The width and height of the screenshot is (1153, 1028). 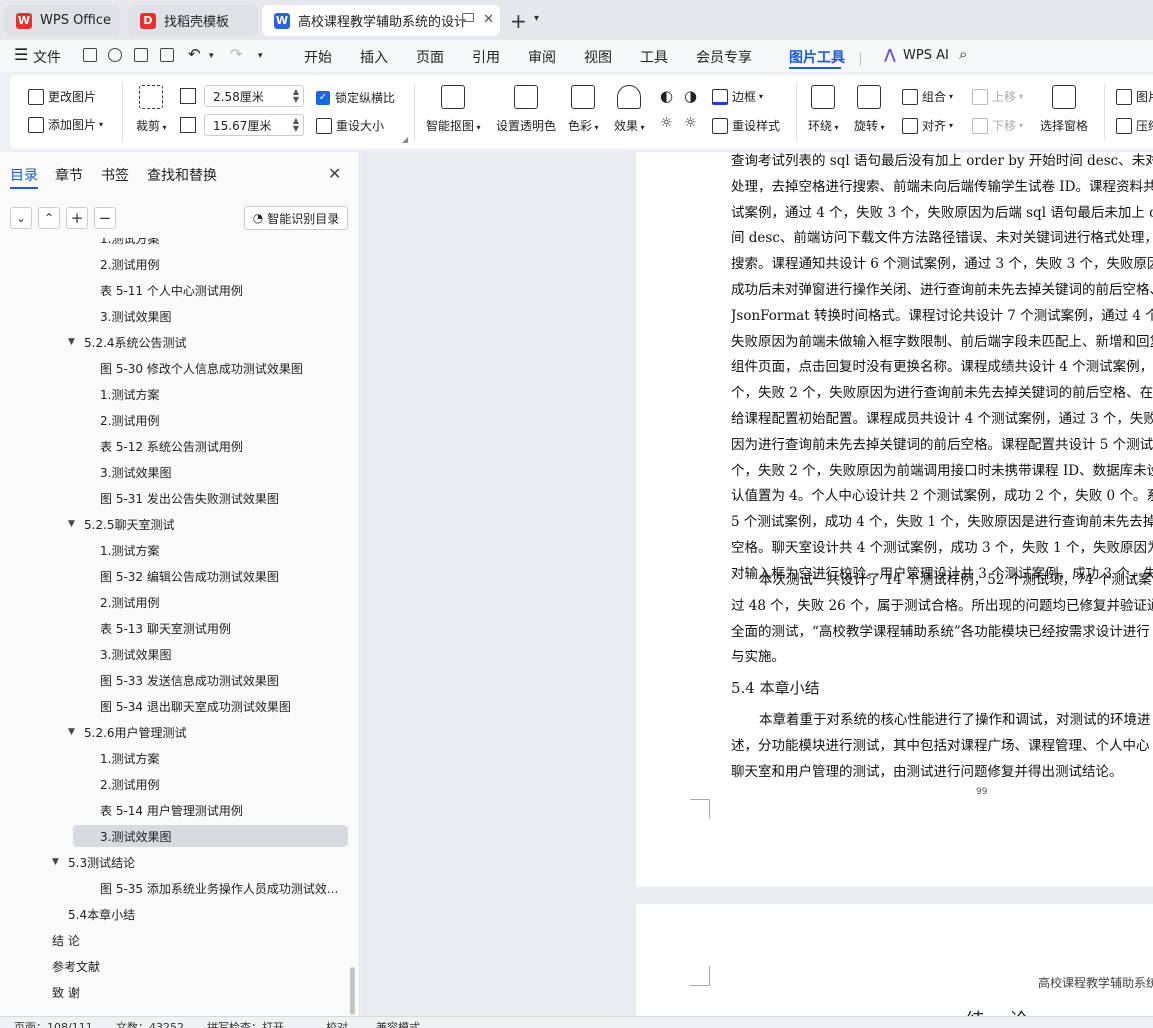 I want to click on height-input: 15.67厘米 ▲ ▼, so click(x=254, y=125).